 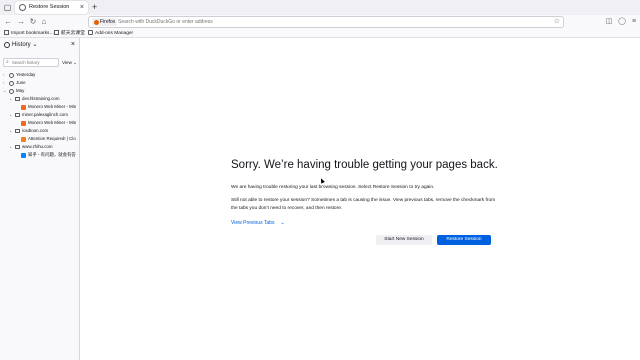 I want to click on menu-icon: ≡, so click(x=634, y=22).